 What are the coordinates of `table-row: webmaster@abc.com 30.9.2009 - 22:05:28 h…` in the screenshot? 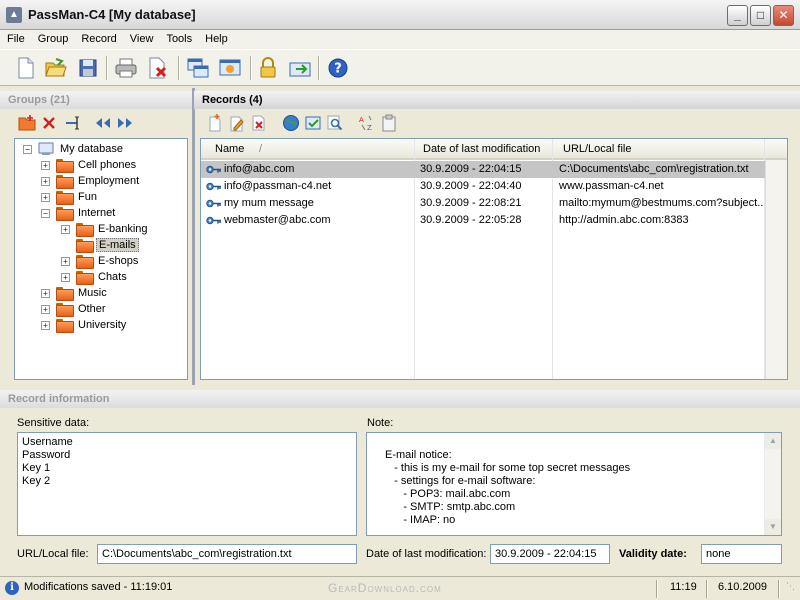 It's located at (483, 220).